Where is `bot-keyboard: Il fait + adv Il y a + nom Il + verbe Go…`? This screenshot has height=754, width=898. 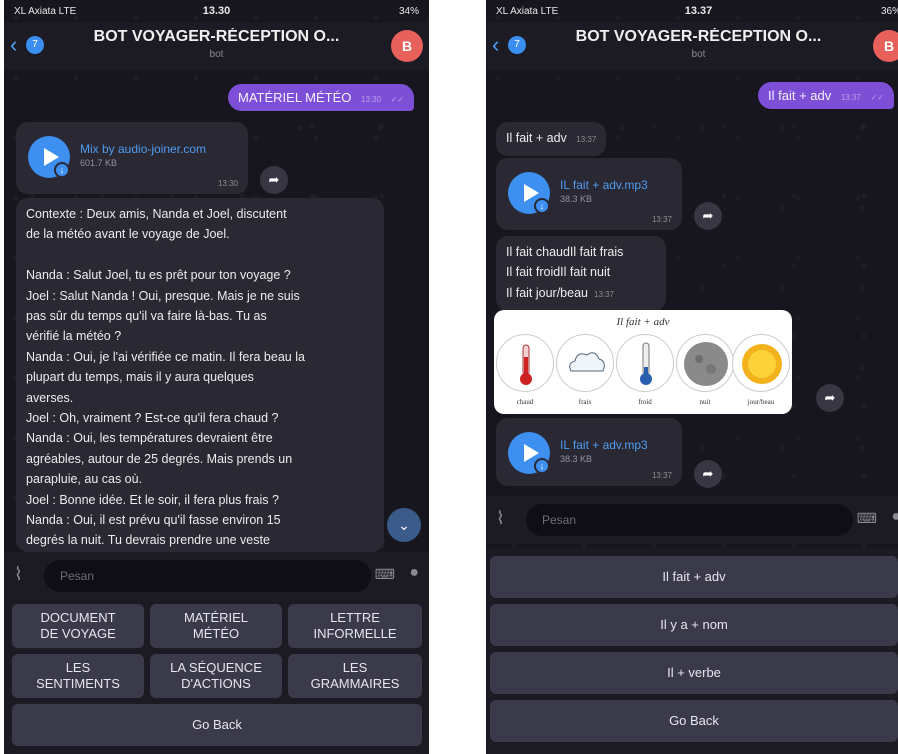 bot-keyboard: Il fait + adv Il y a + nom Il + verbe Go… is located at coordinates (692, 651).